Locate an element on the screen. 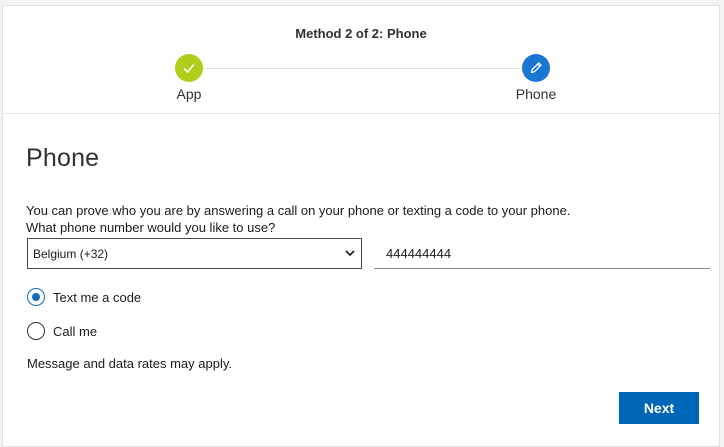 The image size is (724, 447). option-call-me: Call me is located at coordinates (62, 331).